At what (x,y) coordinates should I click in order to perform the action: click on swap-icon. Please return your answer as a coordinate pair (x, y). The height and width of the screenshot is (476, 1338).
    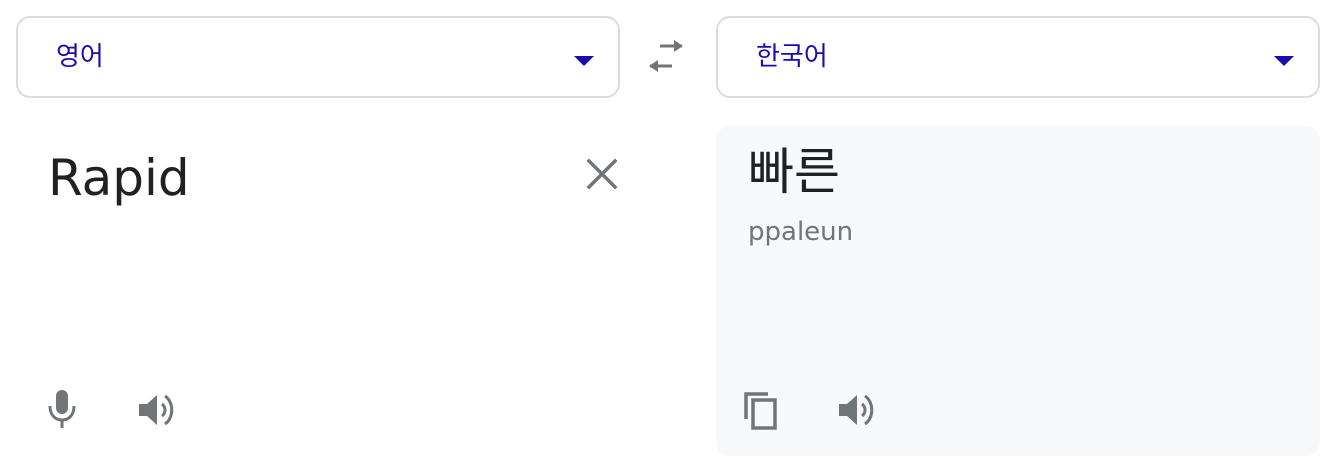
    Looking at the image, I should click on (666, 56).